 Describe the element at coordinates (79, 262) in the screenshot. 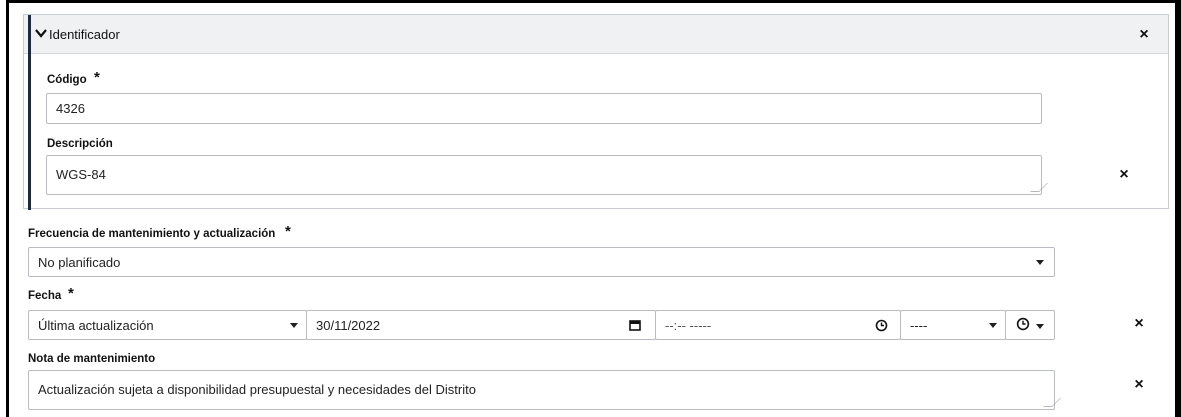

I see `frecuencia-value: No planificado` at that location.